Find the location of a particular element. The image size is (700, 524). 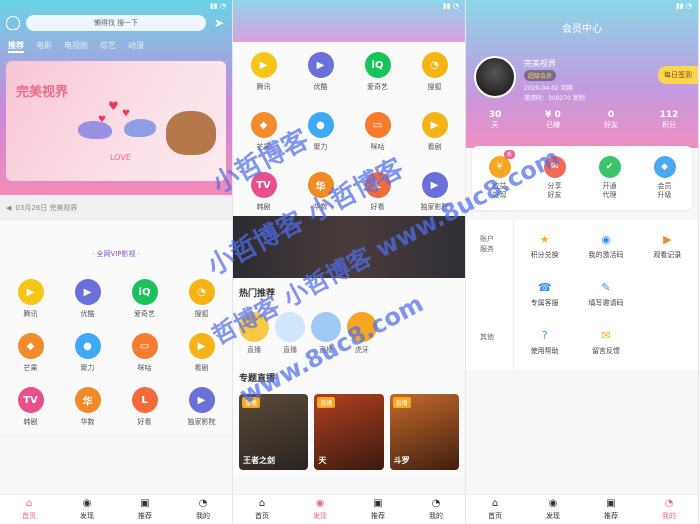

send-icon: ➤ is located at coordinates (219, 23).